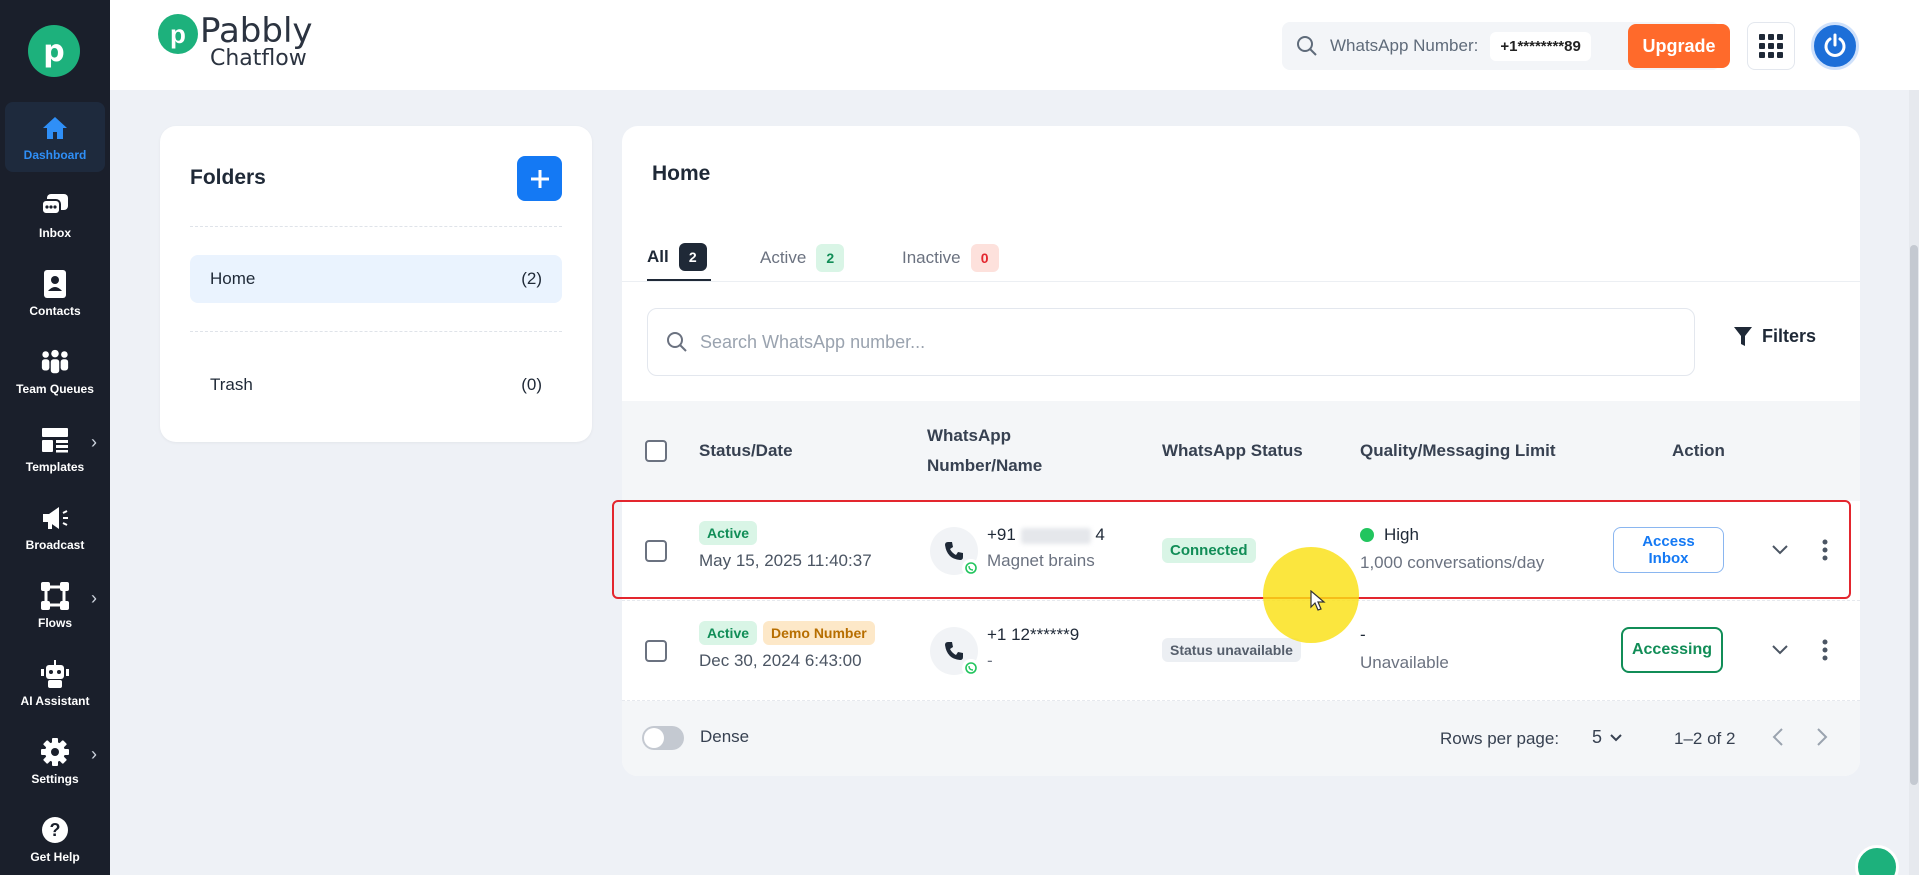 The image size is (1919, 875). Describe the element at coordinates (931, 257) in the screenshot. I see `tab-label: Inactive` at that location.